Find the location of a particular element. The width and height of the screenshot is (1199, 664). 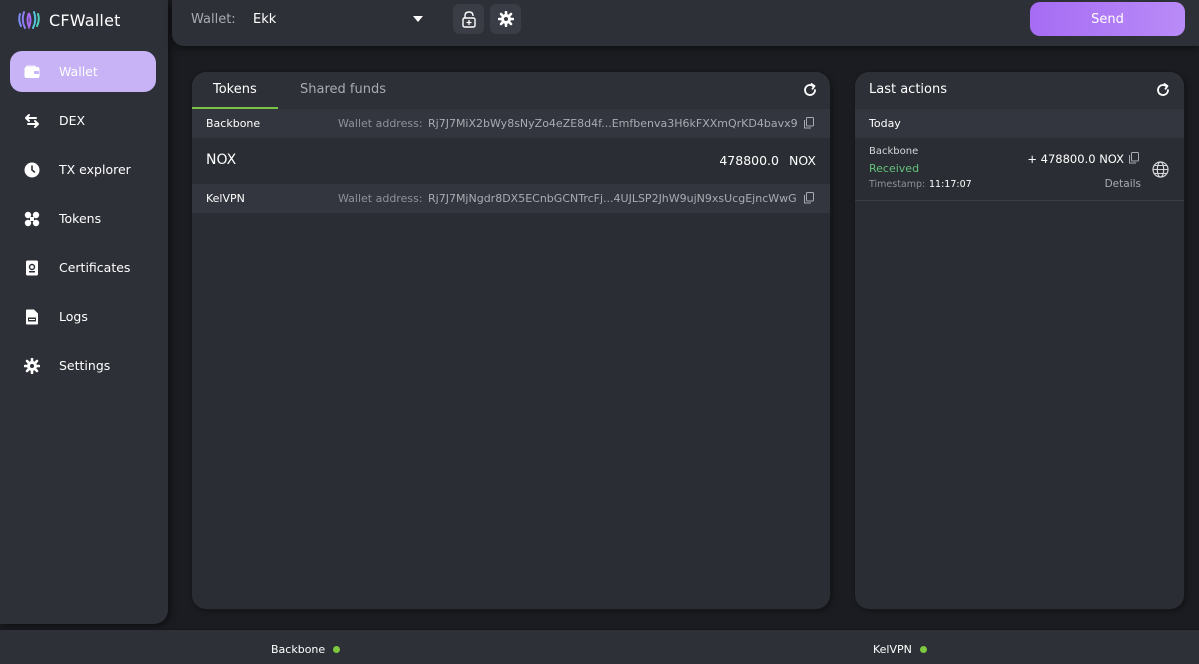

wallet-selector-label: Wallet: is located at coordinates (213, 19).